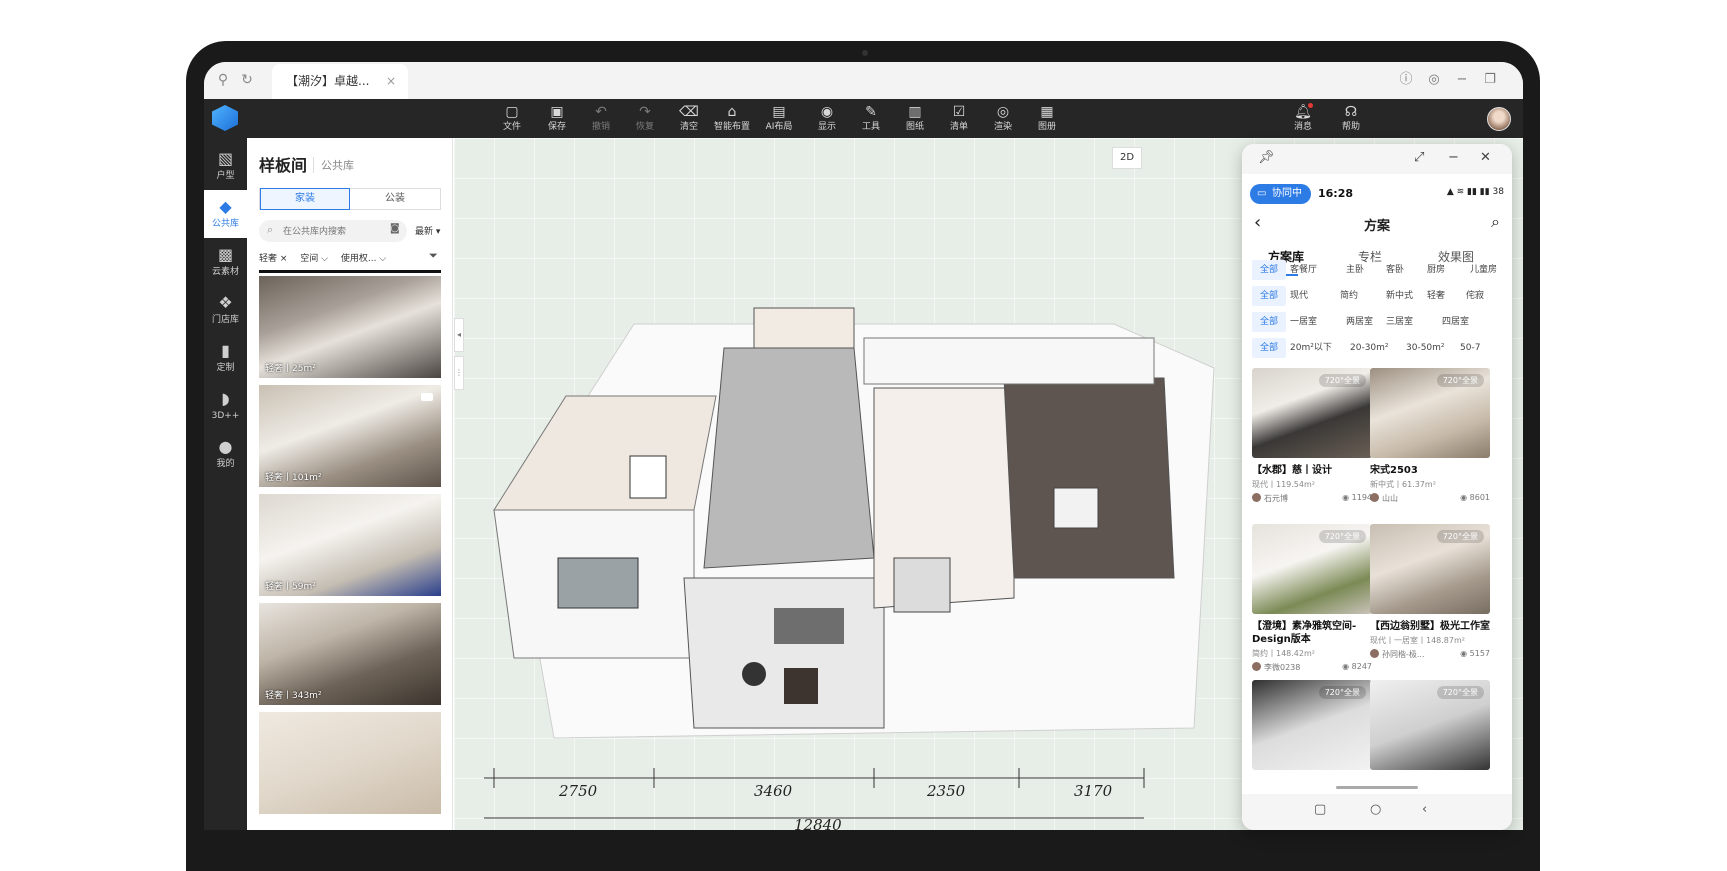  What do you see at coordinates (333, 231) in the screenshot?
I see `search-input` at bounding box center [333, 231].